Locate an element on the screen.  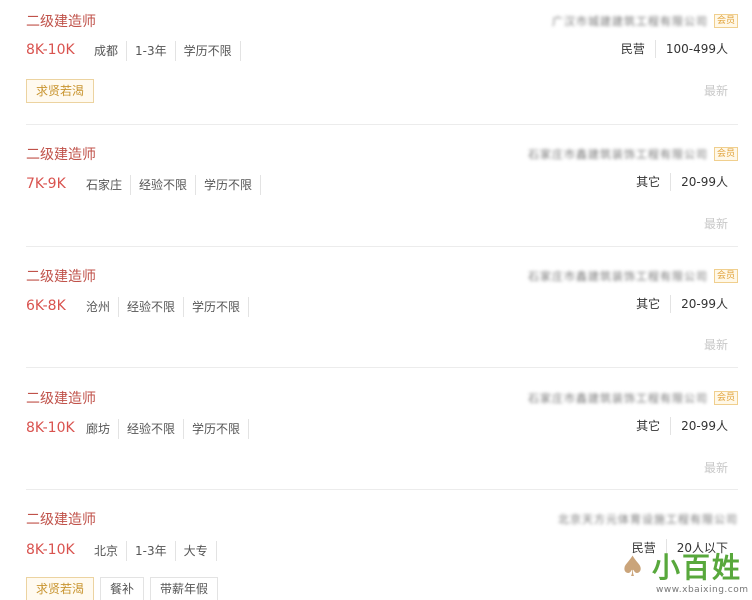
watermark-url: www.xbaixing.com is located at coordinates (702, 590).